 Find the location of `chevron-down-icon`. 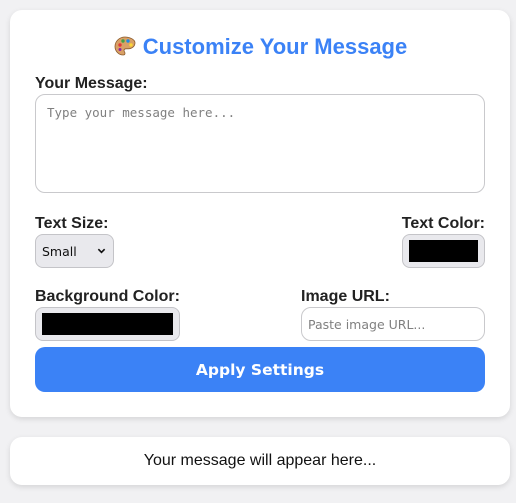

chevron-down-icon is located at coordinates (101, 251).